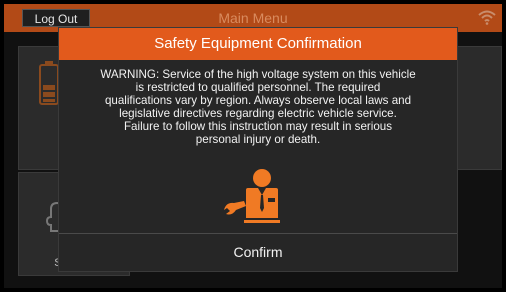 Image resolution: width=506 pixels, height=292 pixels. What do you see at coordinates (258, 139) in the screenshot?
I see `warning-line: personal injury or death.` at bounding box center [258, 139].